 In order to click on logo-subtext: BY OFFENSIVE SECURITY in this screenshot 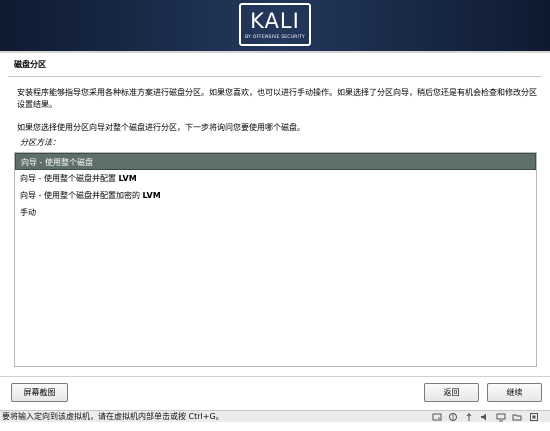, I will do `click(275, 37)`.